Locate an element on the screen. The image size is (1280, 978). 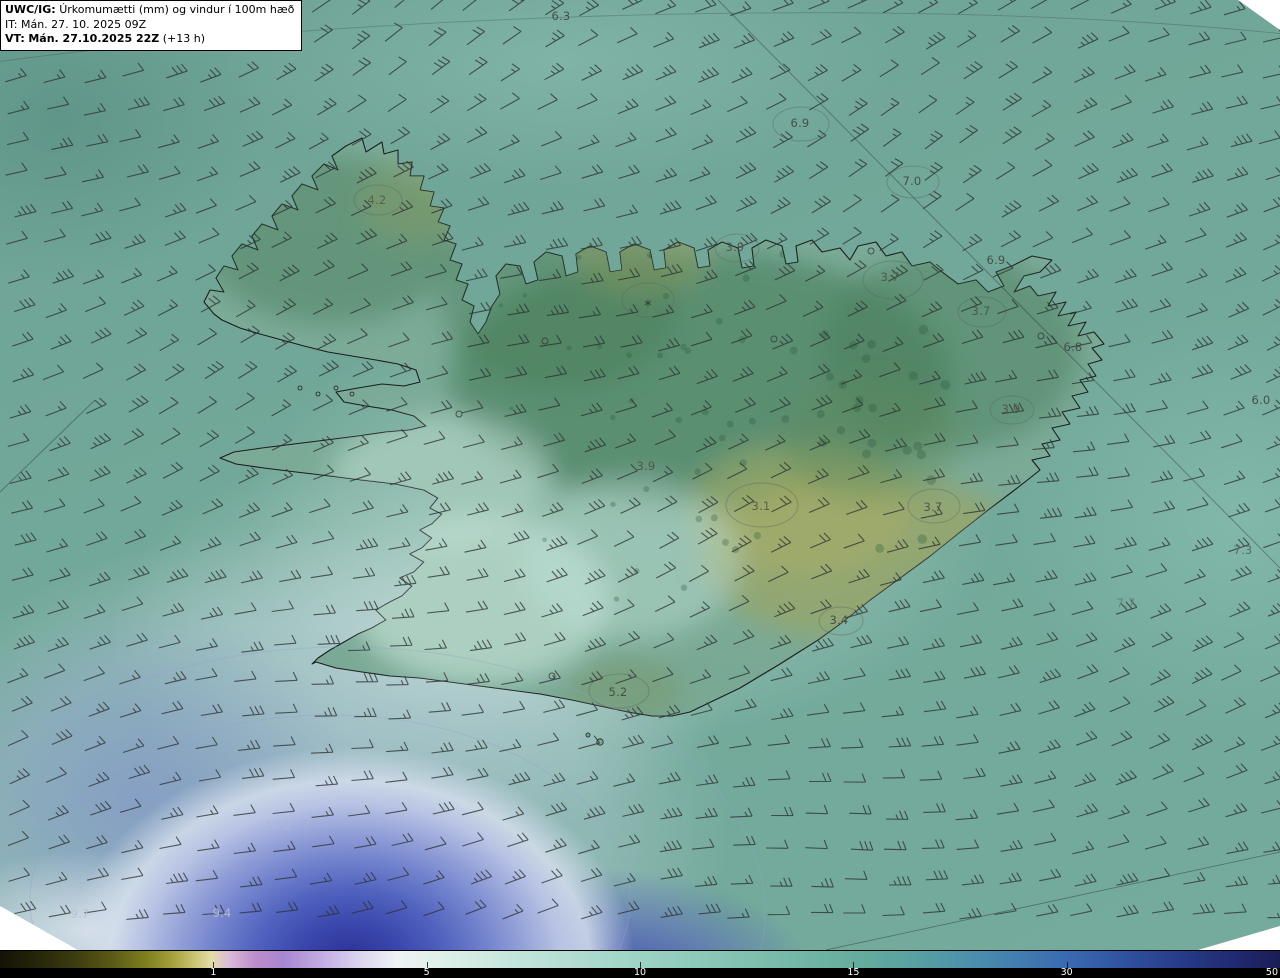
init-time: Mán. 27. 10. 2025 09Z is located at coordinates (83, 24).